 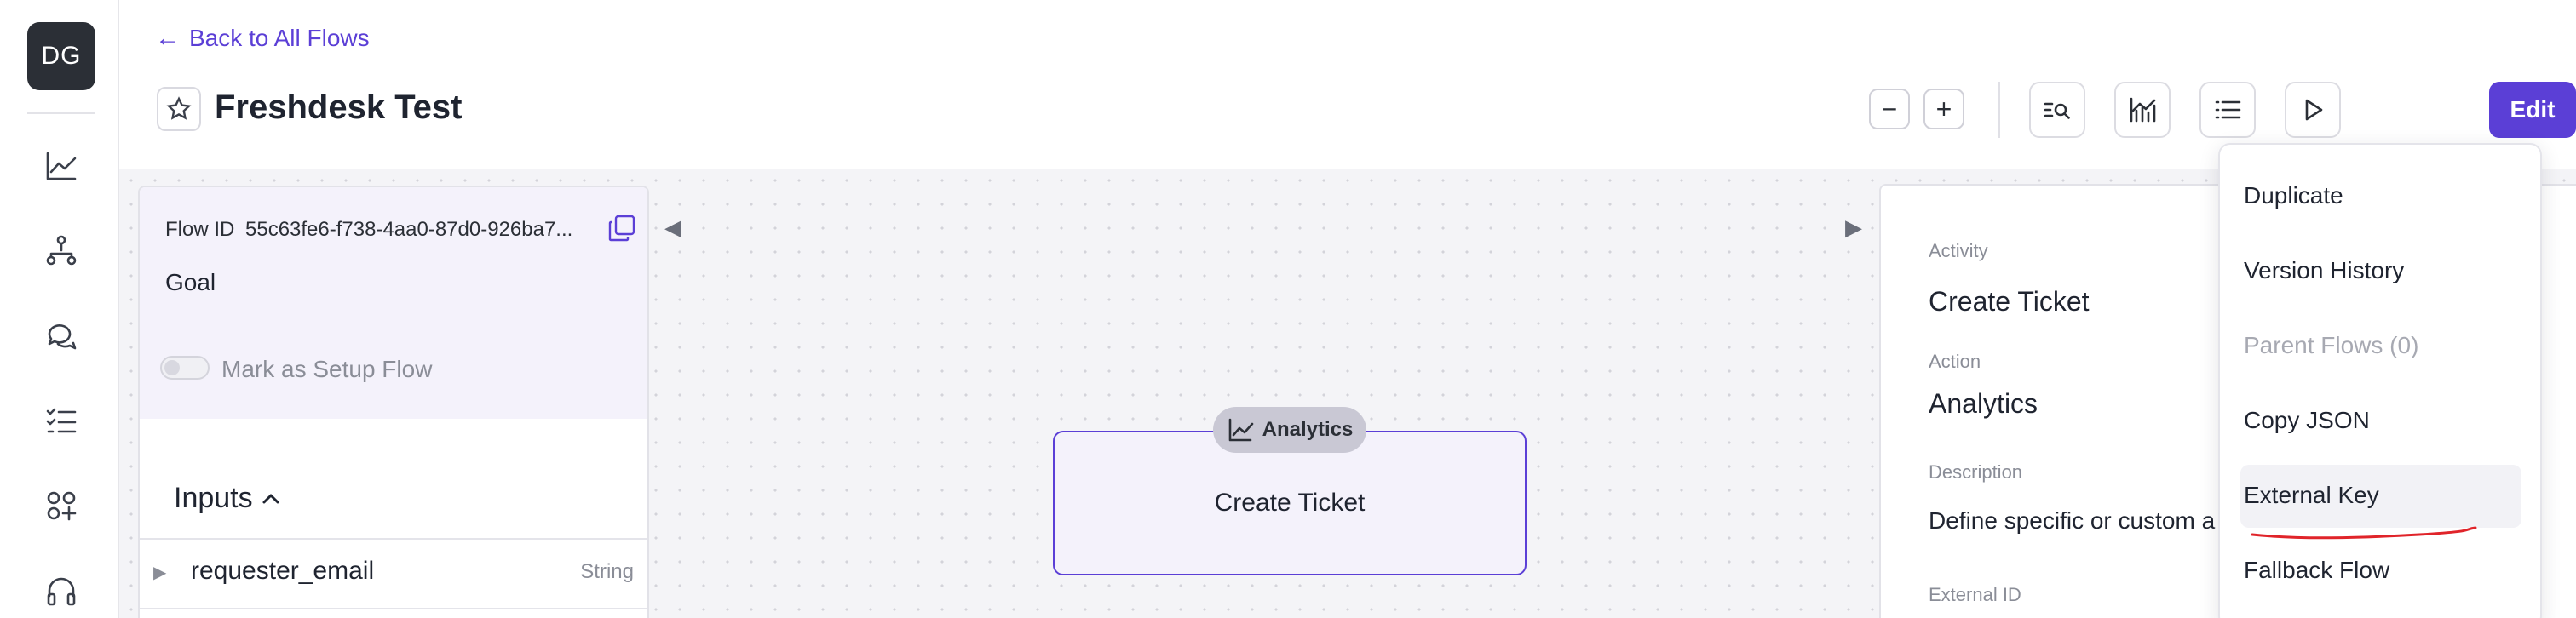 What do you see at coordinates (2364, 533) in the screenshot?
I see `annotation-underline` at bounding box center [2364, 533].